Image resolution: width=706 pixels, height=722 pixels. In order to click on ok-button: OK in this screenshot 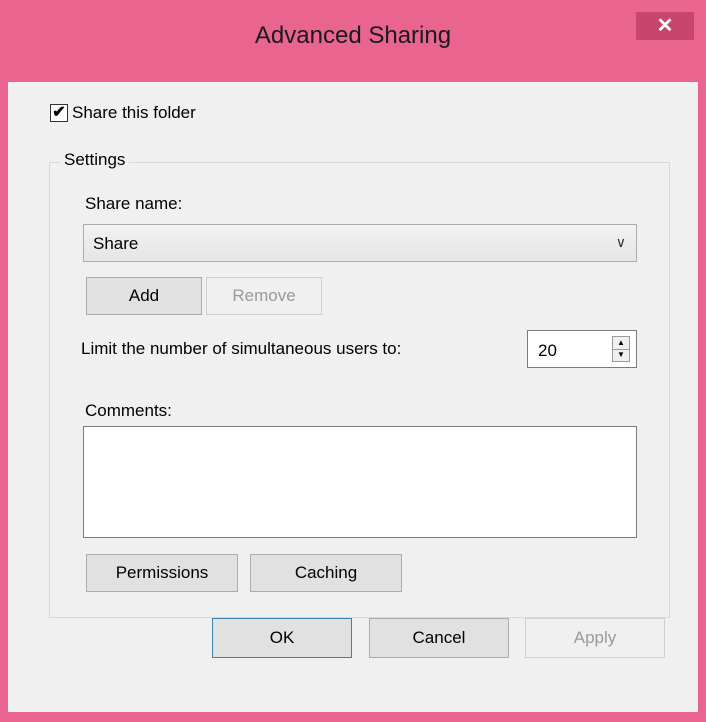, I will do `click(282, 638)`.